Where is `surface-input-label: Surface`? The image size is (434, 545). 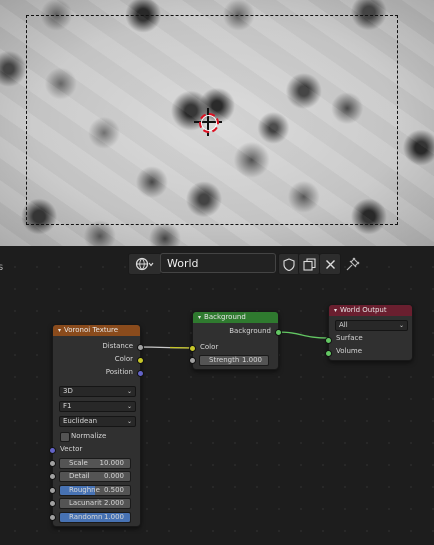 surface-input-label: Surface is located at coordinates (349, 338).